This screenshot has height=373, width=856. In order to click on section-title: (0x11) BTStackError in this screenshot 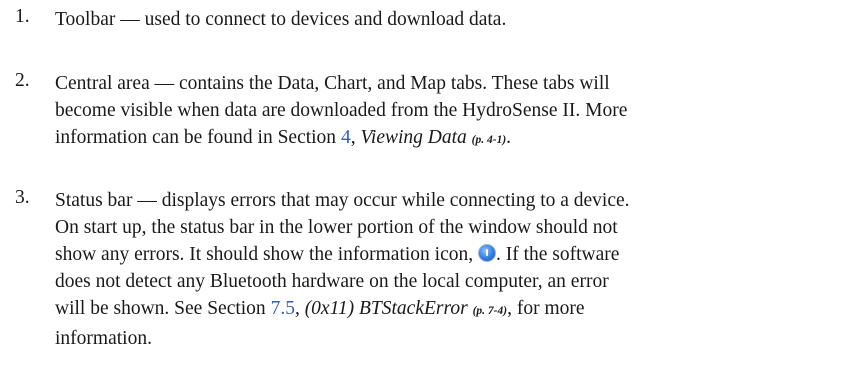, I will do `click(386, 308)`.